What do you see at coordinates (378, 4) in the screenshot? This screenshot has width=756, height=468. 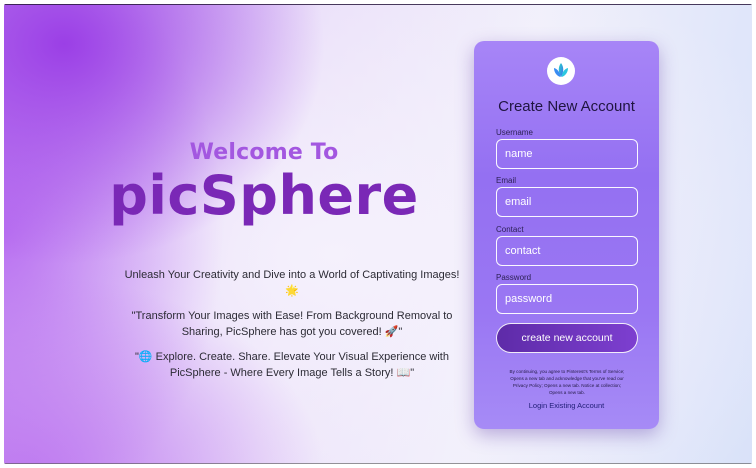 I see `window-top-border` at bounding box center [378, 4].